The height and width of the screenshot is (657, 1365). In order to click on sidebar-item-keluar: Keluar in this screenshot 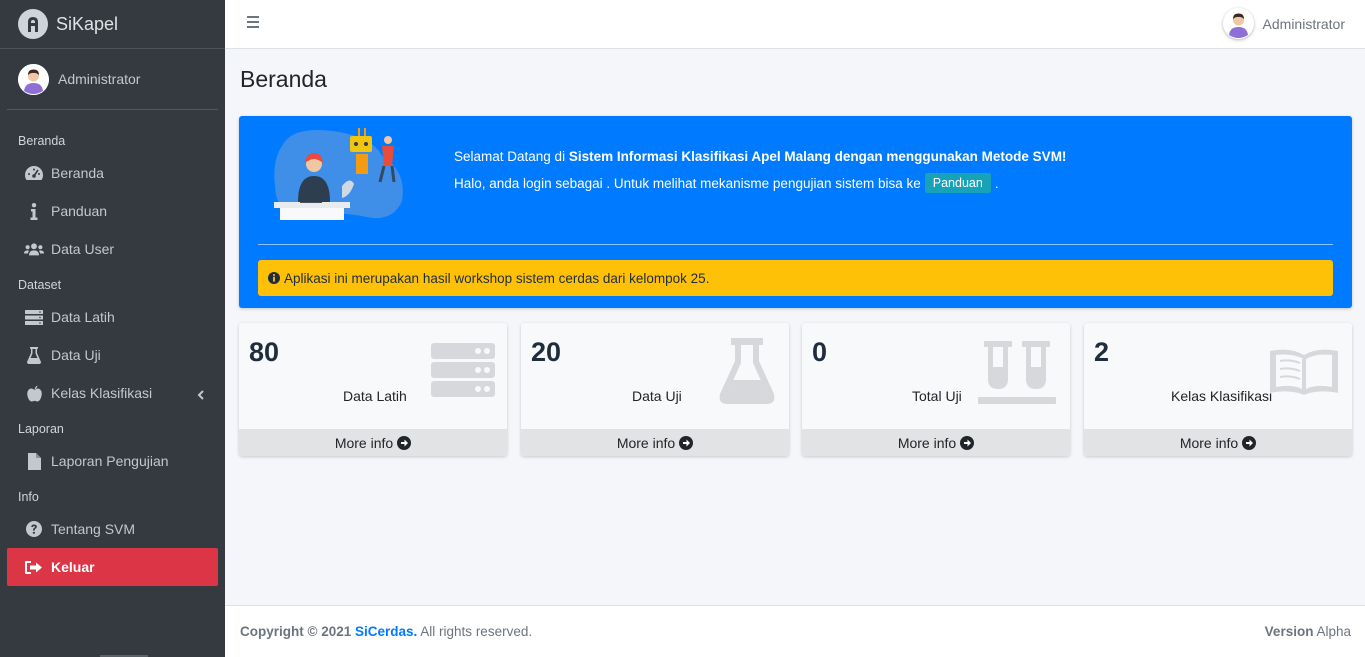, I will do `click(112, 567)`.